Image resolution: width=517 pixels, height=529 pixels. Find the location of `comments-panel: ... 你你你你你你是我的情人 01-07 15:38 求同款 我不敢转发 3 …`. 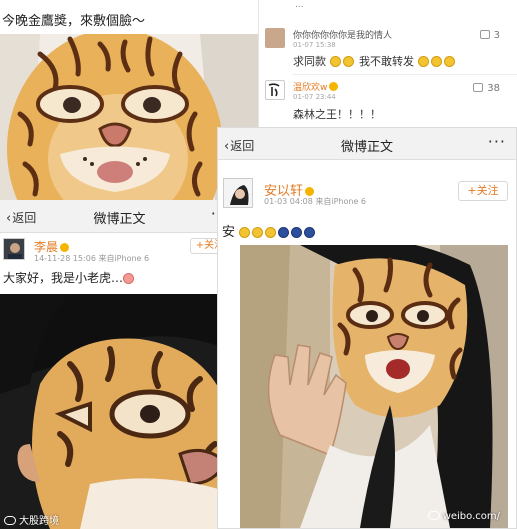

comments-panel: ... 你你你你你你是我的情人 01-07 15:38 求同款 我不敢转发 3 … is located at coordinates (387, 64).